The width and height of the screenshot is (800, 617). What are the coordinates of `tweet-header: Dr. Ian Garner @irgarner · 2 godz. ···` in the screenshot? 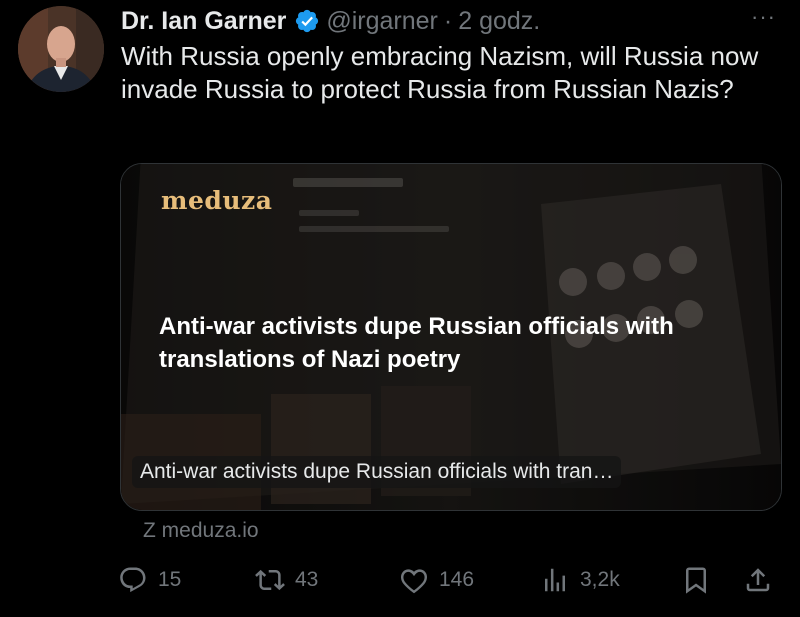 It's located at (450, 21).